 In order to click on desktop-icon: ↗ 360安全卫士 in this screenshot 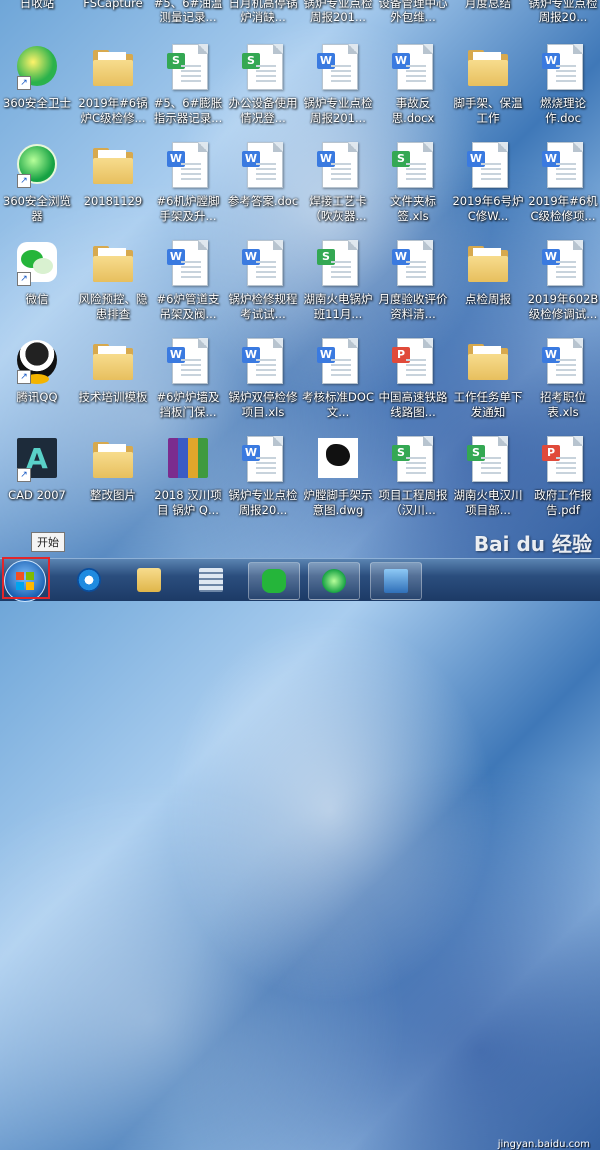, I will do `click(37, 84)`.